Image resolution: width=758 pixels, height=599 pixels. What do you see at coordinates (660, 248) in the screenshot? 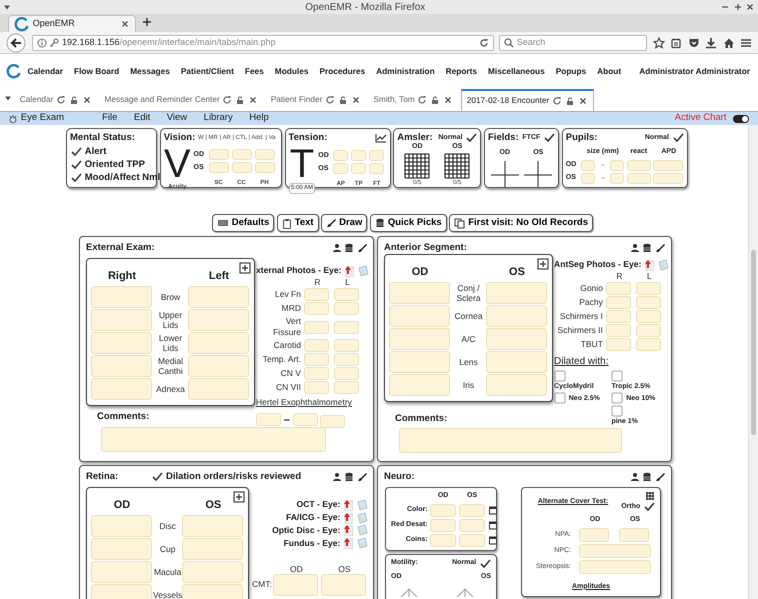
I see `brush-icon` at bounding box center [660, 248].